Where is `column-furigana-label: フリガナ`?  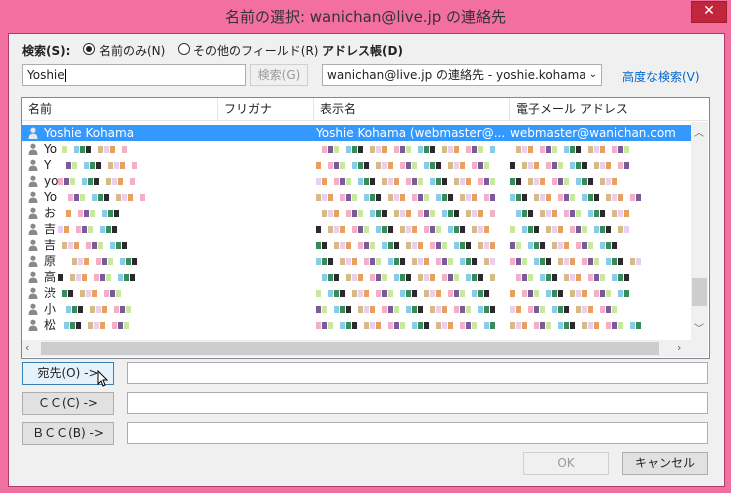 column-furigana-label: フリガナ is located at coordinates (248, 109).